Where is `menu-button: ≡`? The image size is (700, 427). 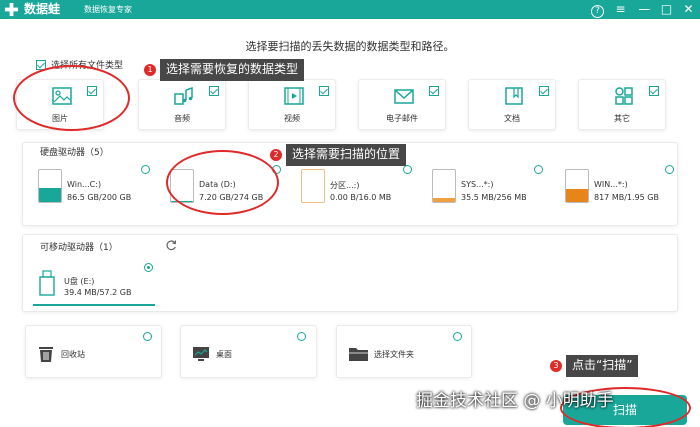
menu-button: ≡ is located at coordinates (620, 9).